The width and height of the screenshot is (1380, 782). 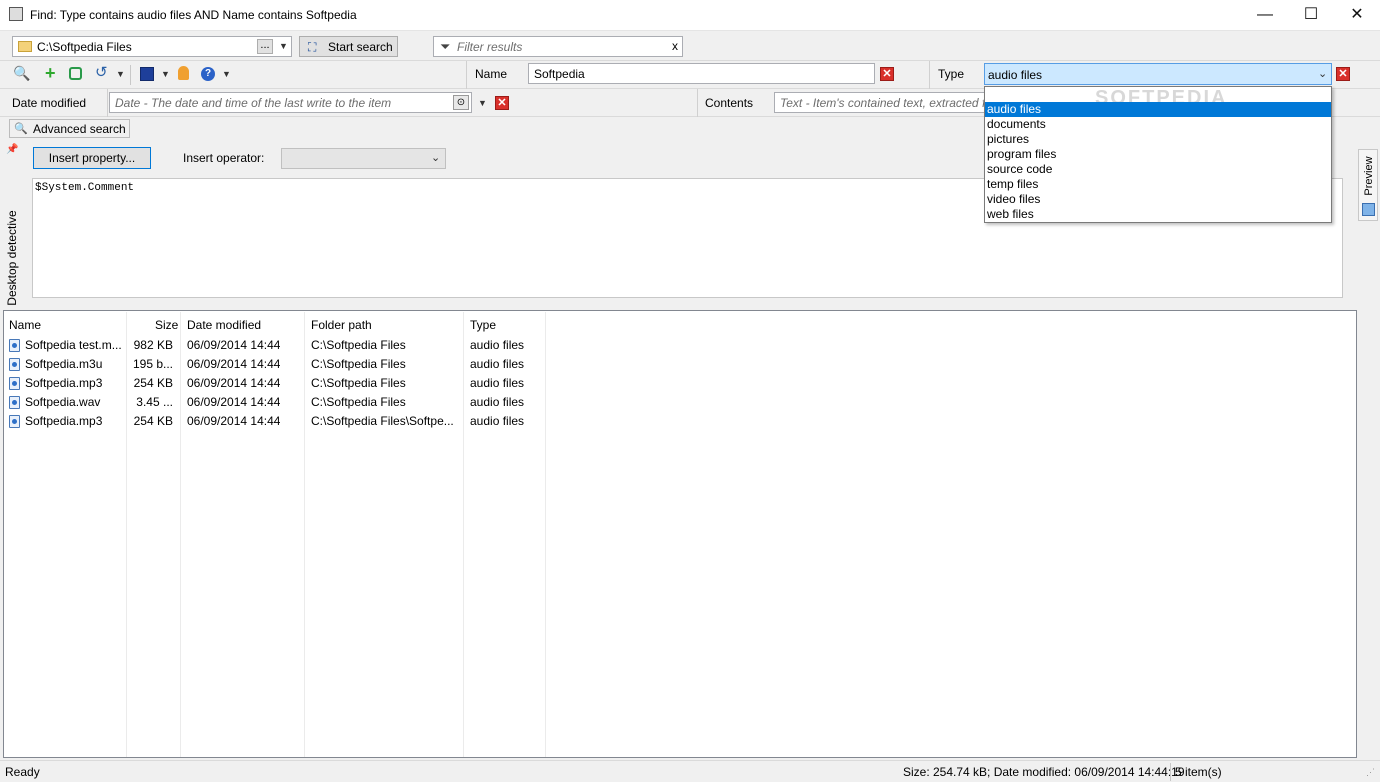 What do you see at coordinates (49, 103) in the screenshot?
I see `date-modified-label: Date modified` at bounding box center [49, 103].